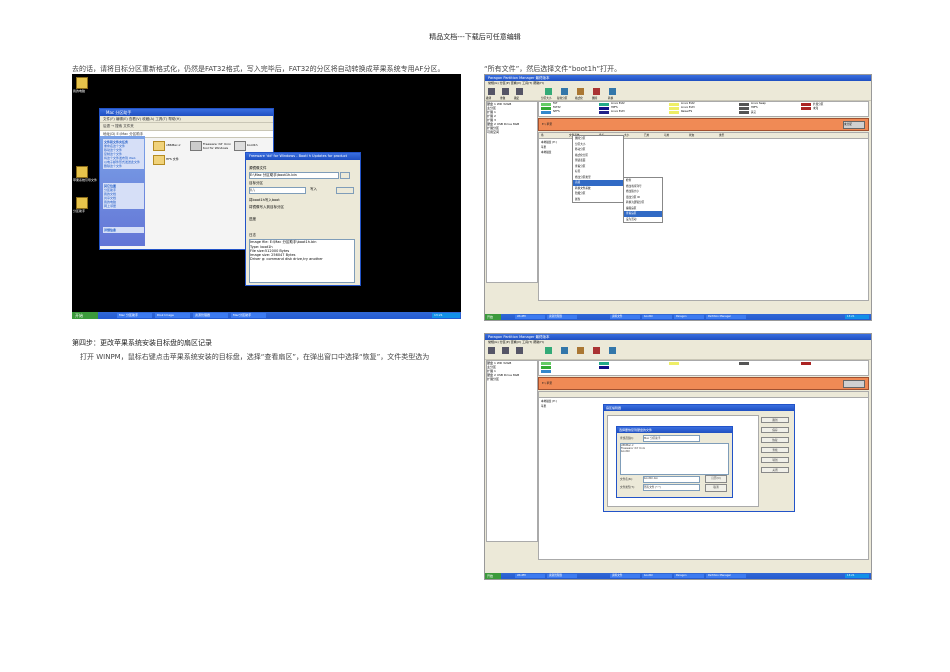 The height and width of the screenshot is (672, 950). What do you see at coordinates (556, 111) in the screenshot?
I see `legend-label: NTFS` at bounding box center [556, 111].